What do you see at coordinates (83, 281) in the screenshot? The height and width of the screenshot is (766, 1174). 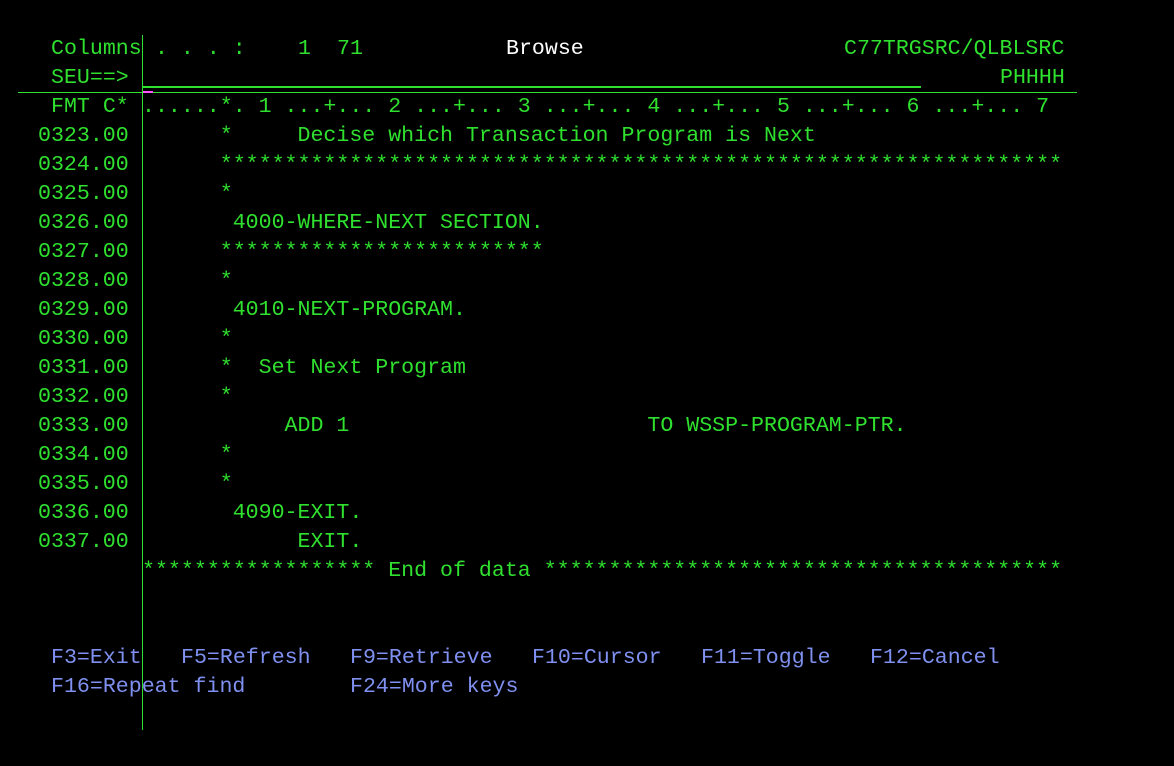 I see `sequence-number: 0328.00` at bounding box center [83, 281].